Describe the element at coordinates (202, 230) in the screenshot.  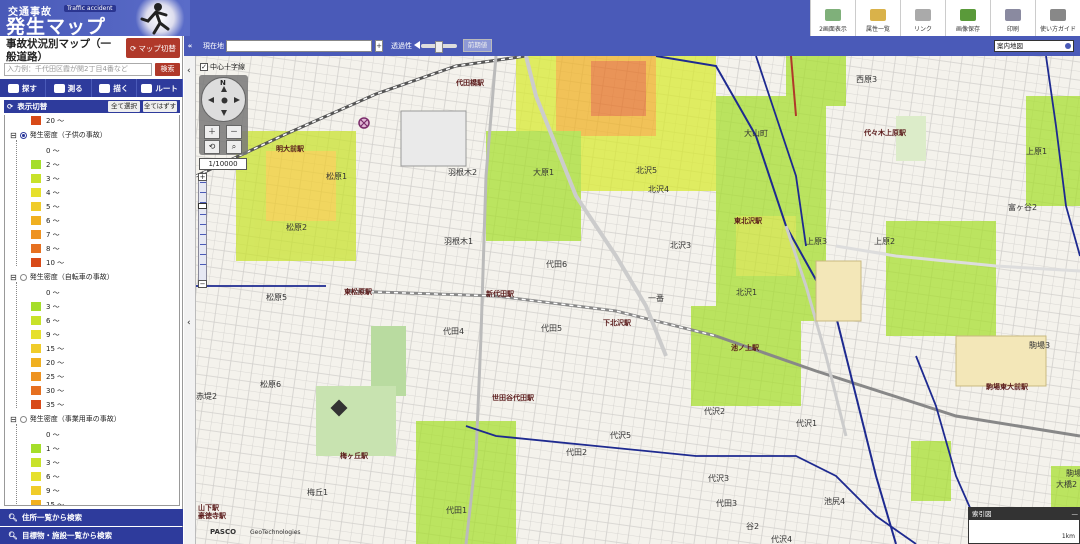
I see `zoom-slider` at that location.